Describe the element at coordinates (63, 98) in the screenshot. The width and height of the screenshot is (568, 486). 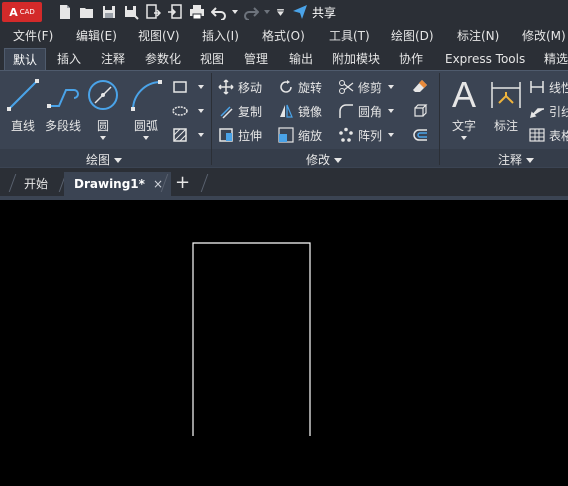
I see `polyline-icon` at that location.